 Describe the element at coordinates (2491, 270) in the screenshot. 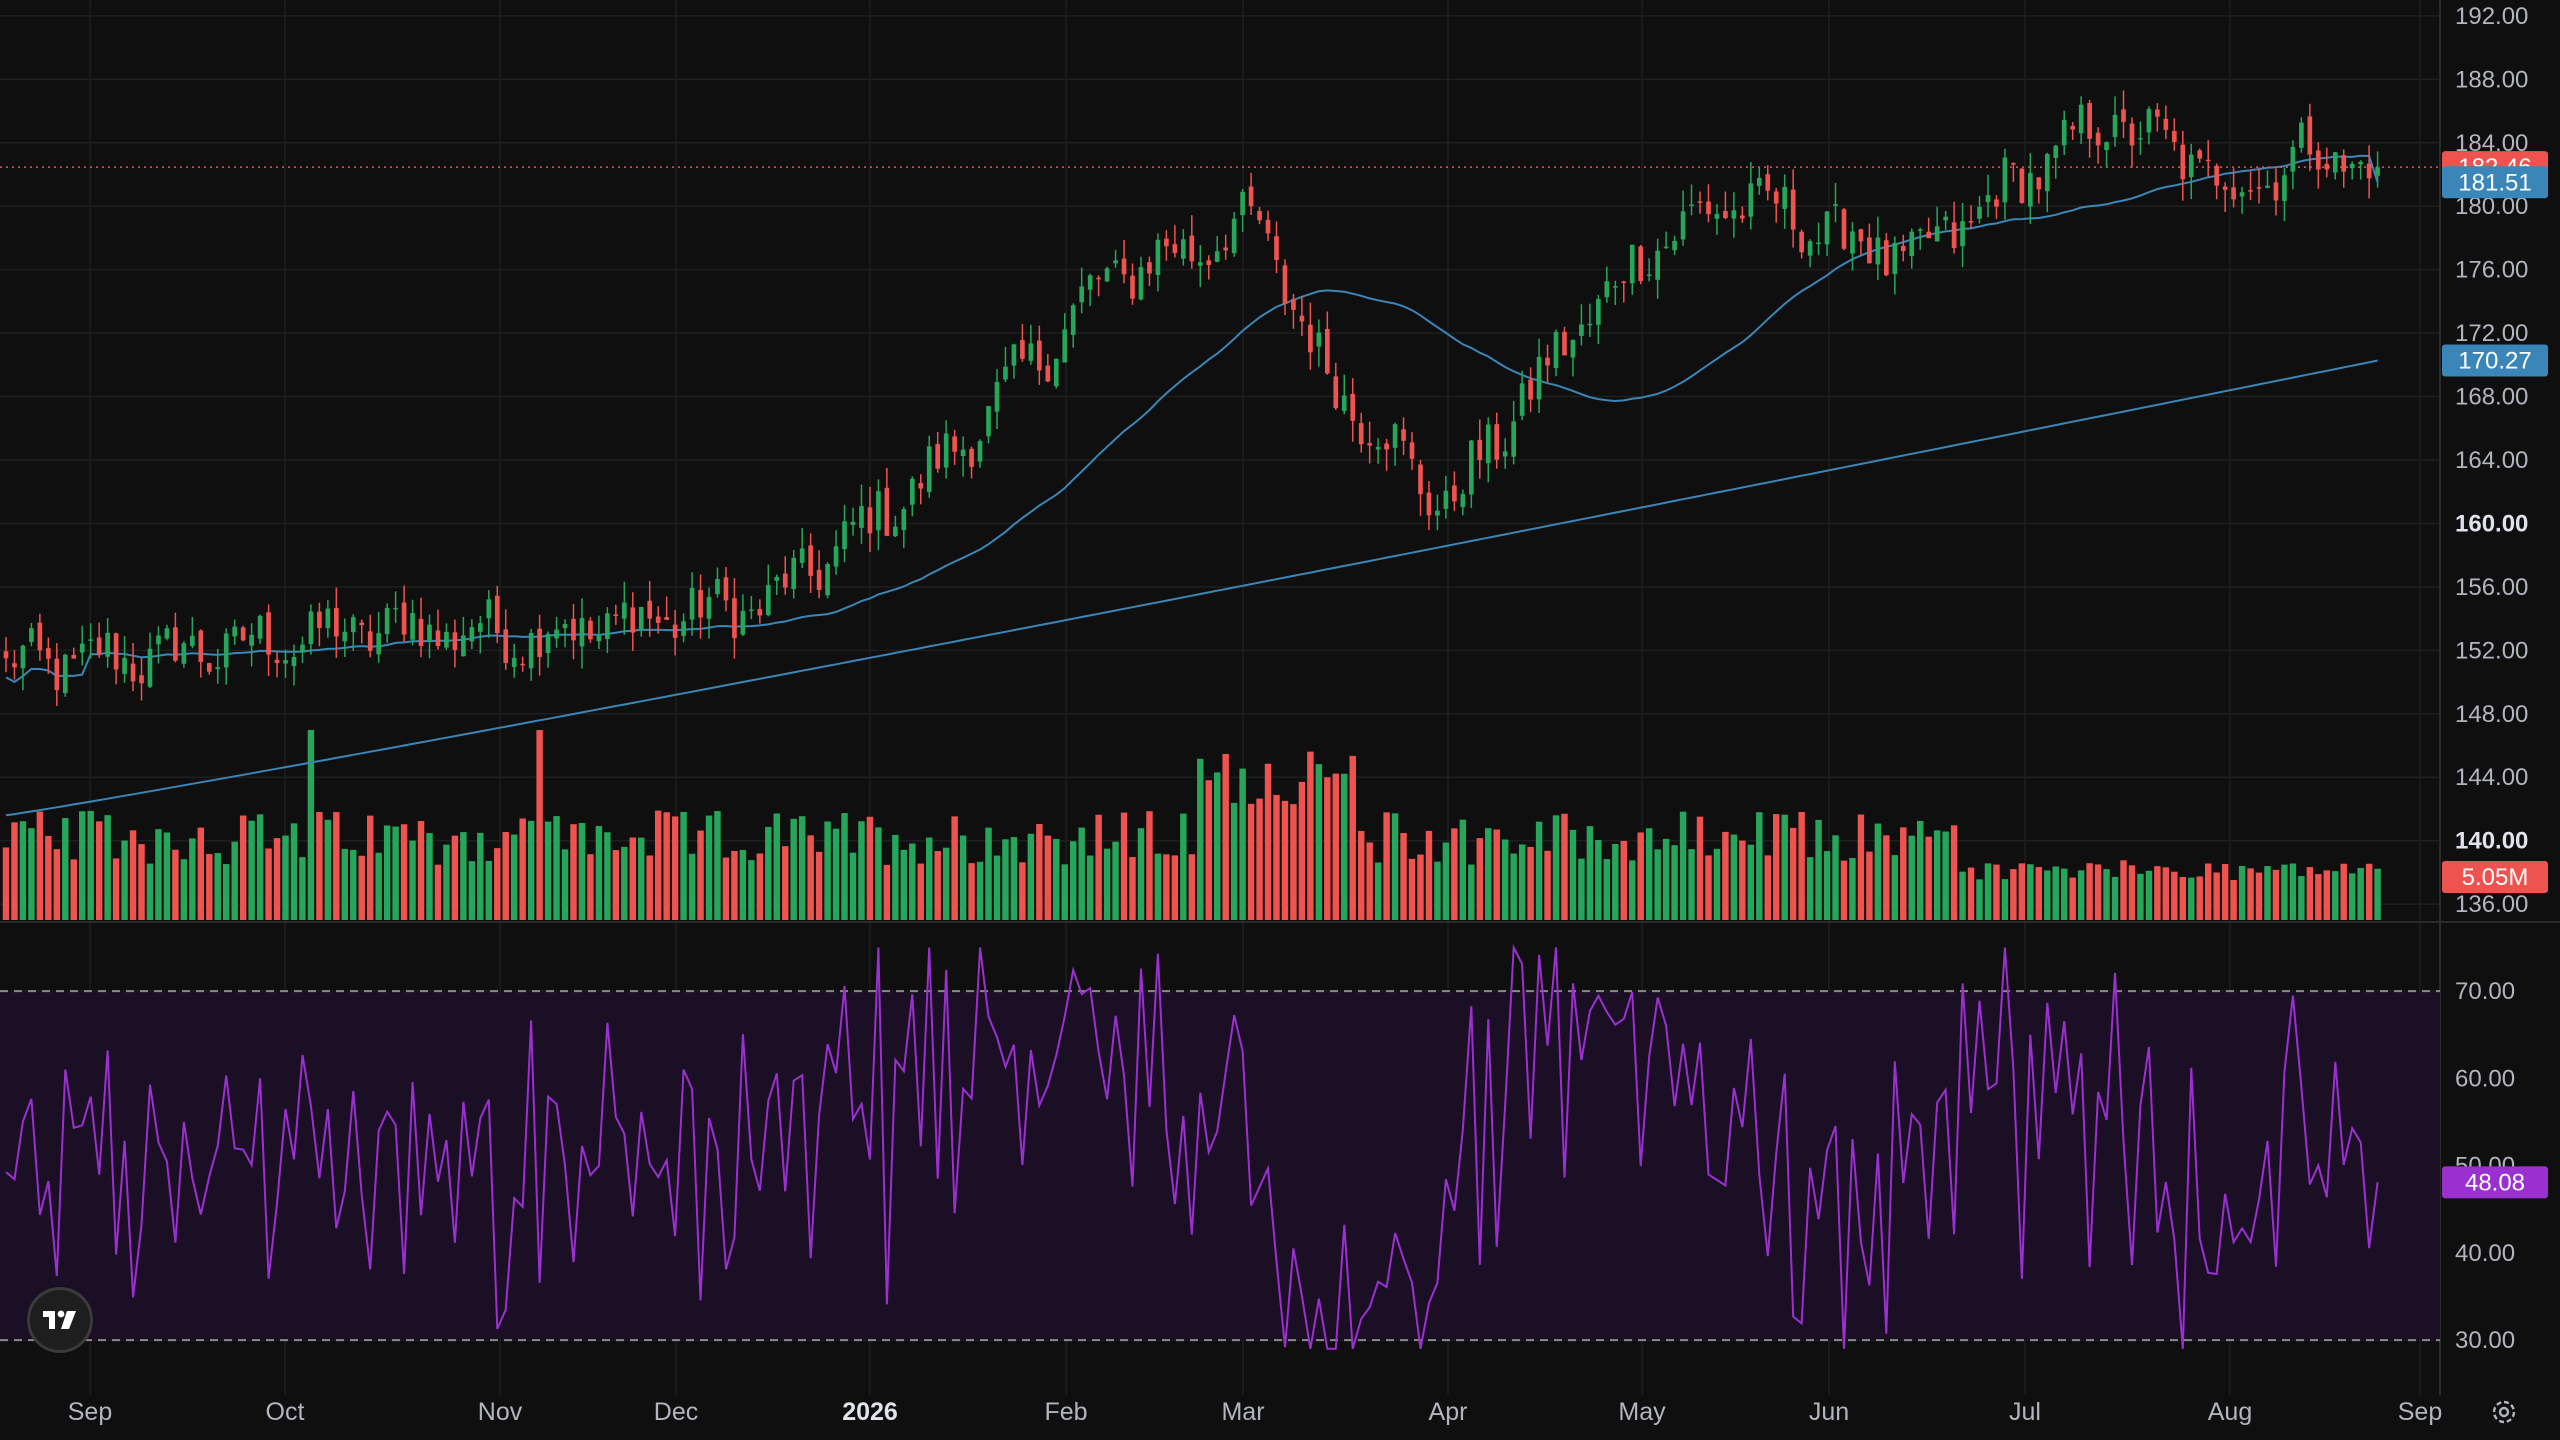

I see `price-tick-label: 176.00` at that location.